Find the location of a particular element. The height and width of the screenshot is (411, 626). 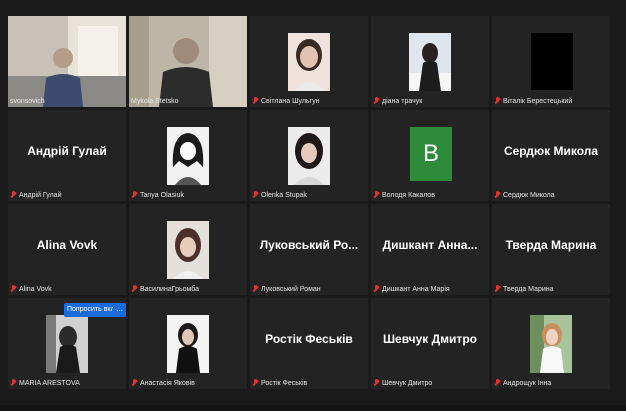

participant-tile: B Володя Какалов is located at coordinates (430, 155).